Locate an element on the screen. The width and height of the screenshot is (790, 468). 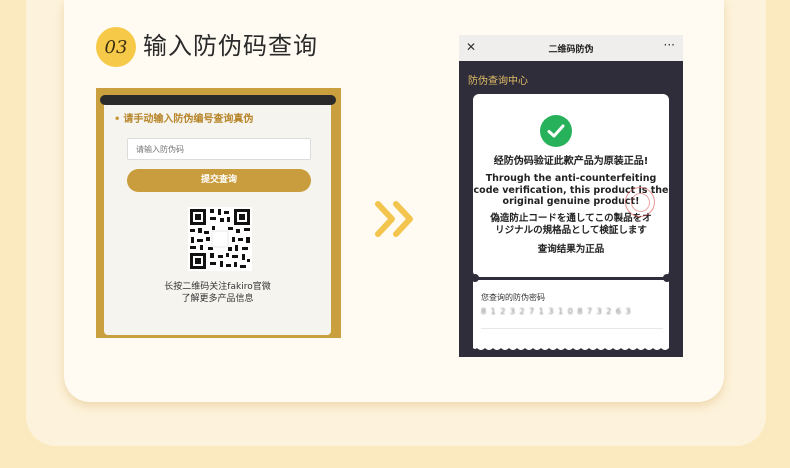
step-number-badge: 03 is located at coordinates (116, 47).